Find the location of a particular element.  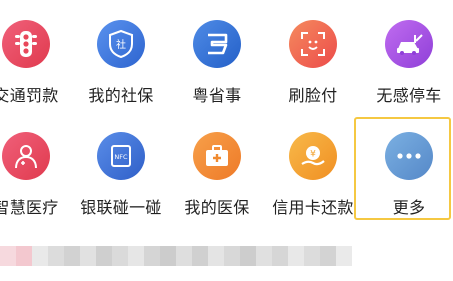

service-face-pay: 刷脸付 is located at coordinates (313, 55).